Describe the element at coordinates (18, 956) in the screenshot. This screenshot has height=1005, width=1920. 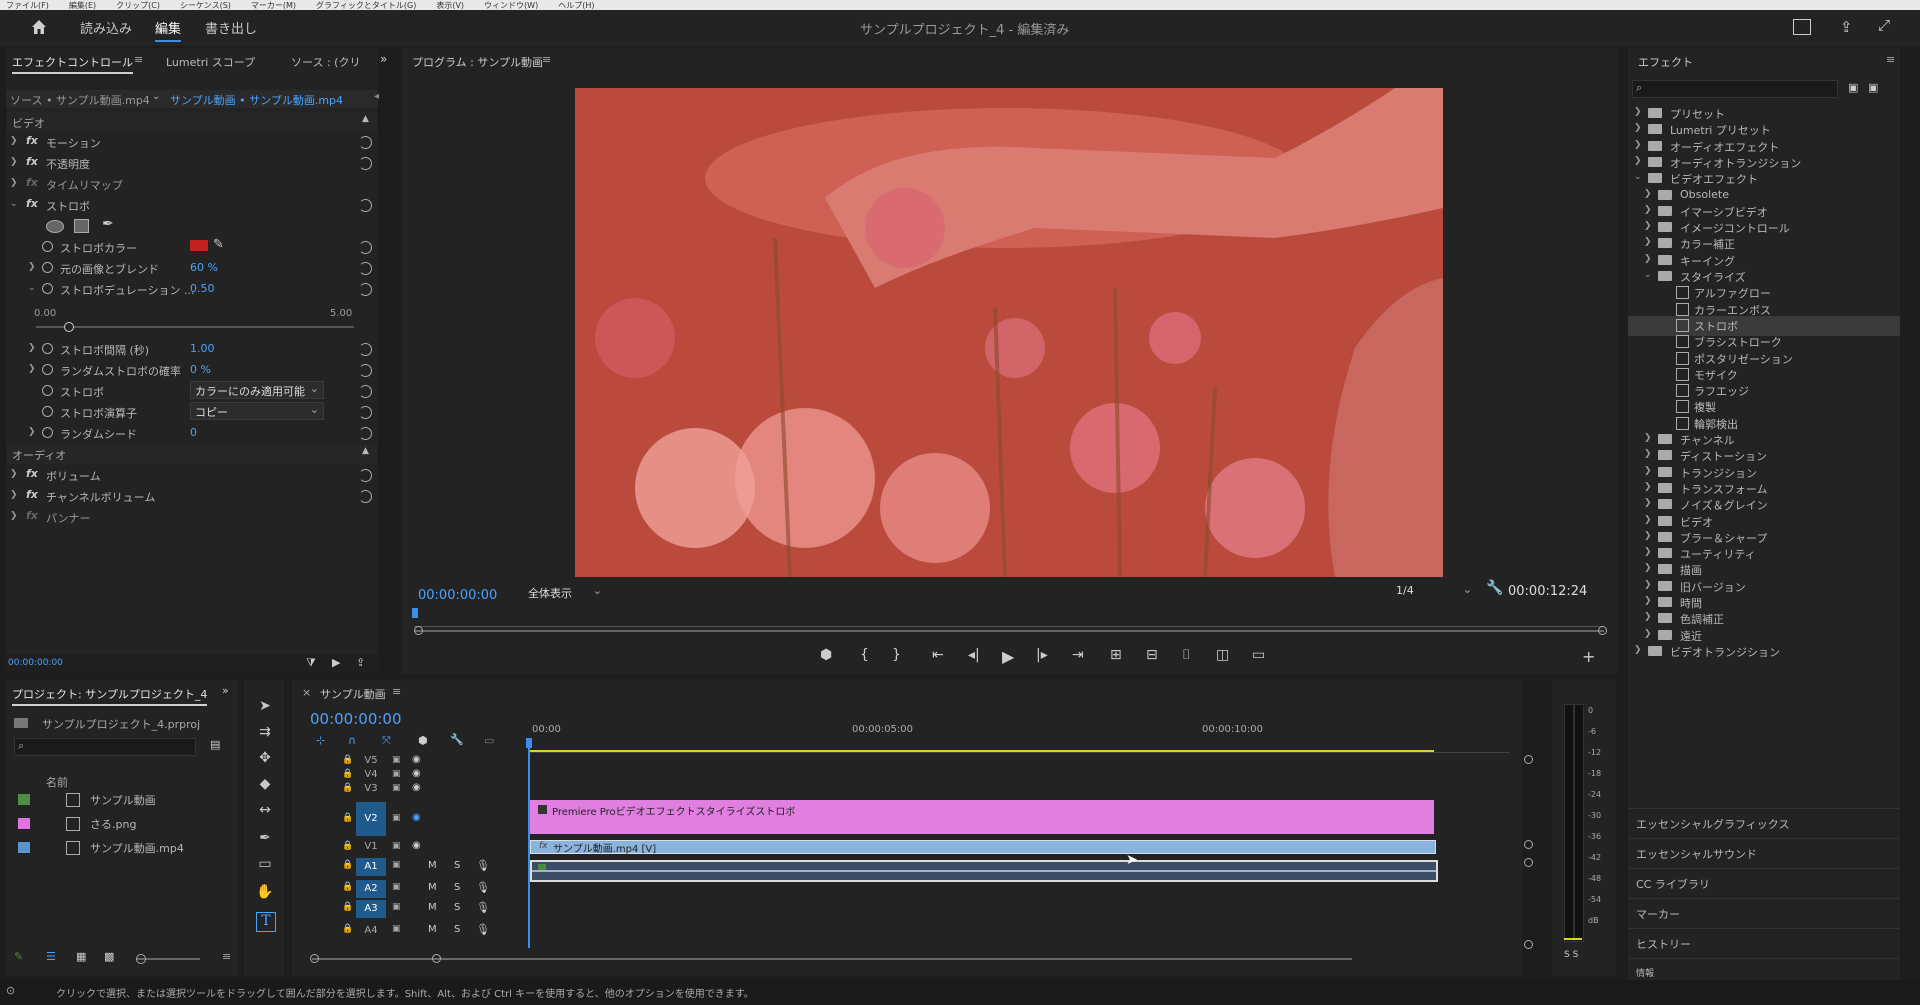
I see `pencil-icon: ✎` at that location.